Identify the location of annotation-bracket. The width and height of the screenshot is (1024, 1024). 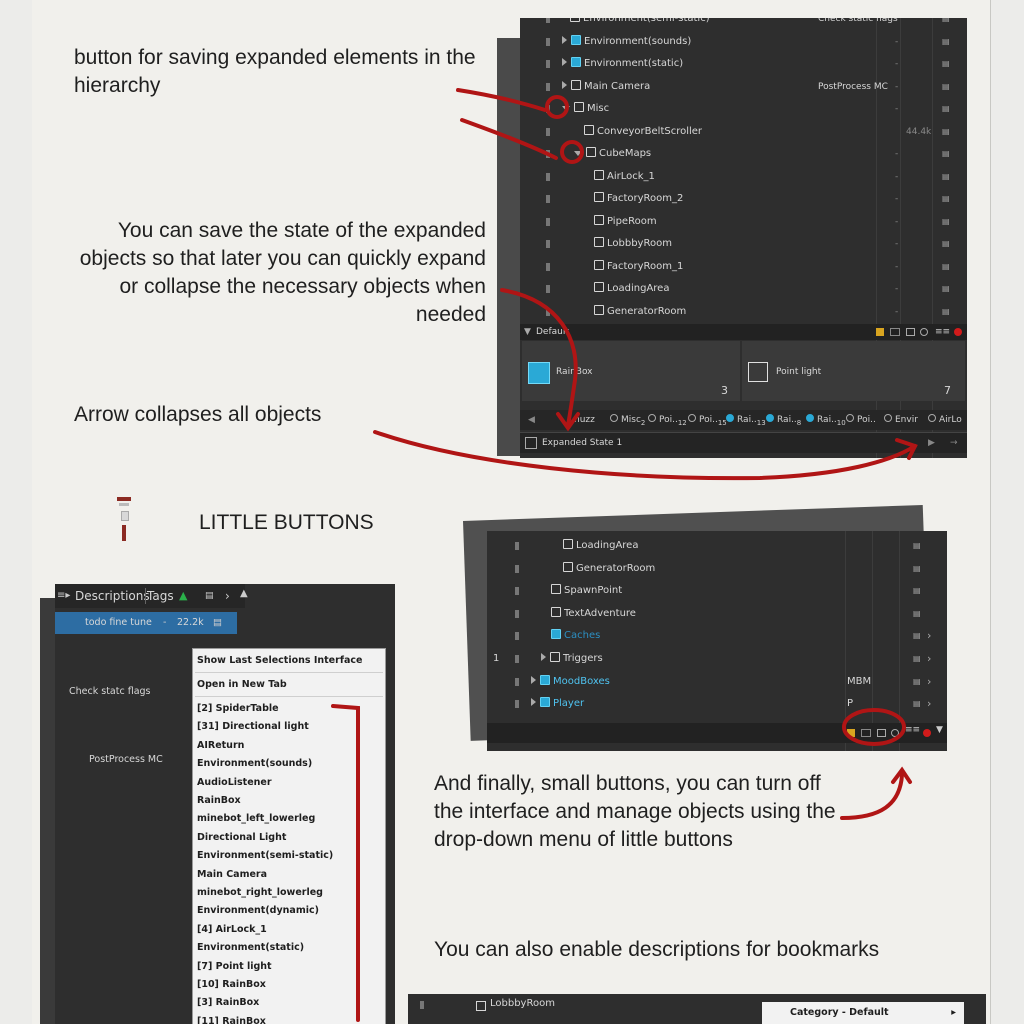
(345, 863).